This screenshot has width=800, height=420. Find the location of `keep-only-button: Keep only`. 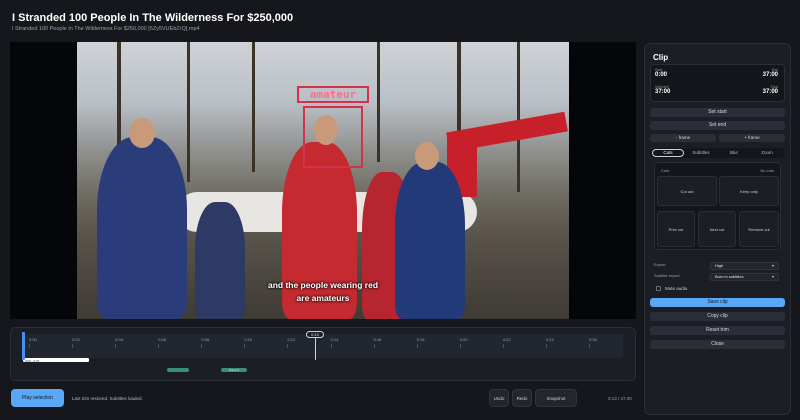

keep-only-button: Keep only is located at coordinates (749, 191).